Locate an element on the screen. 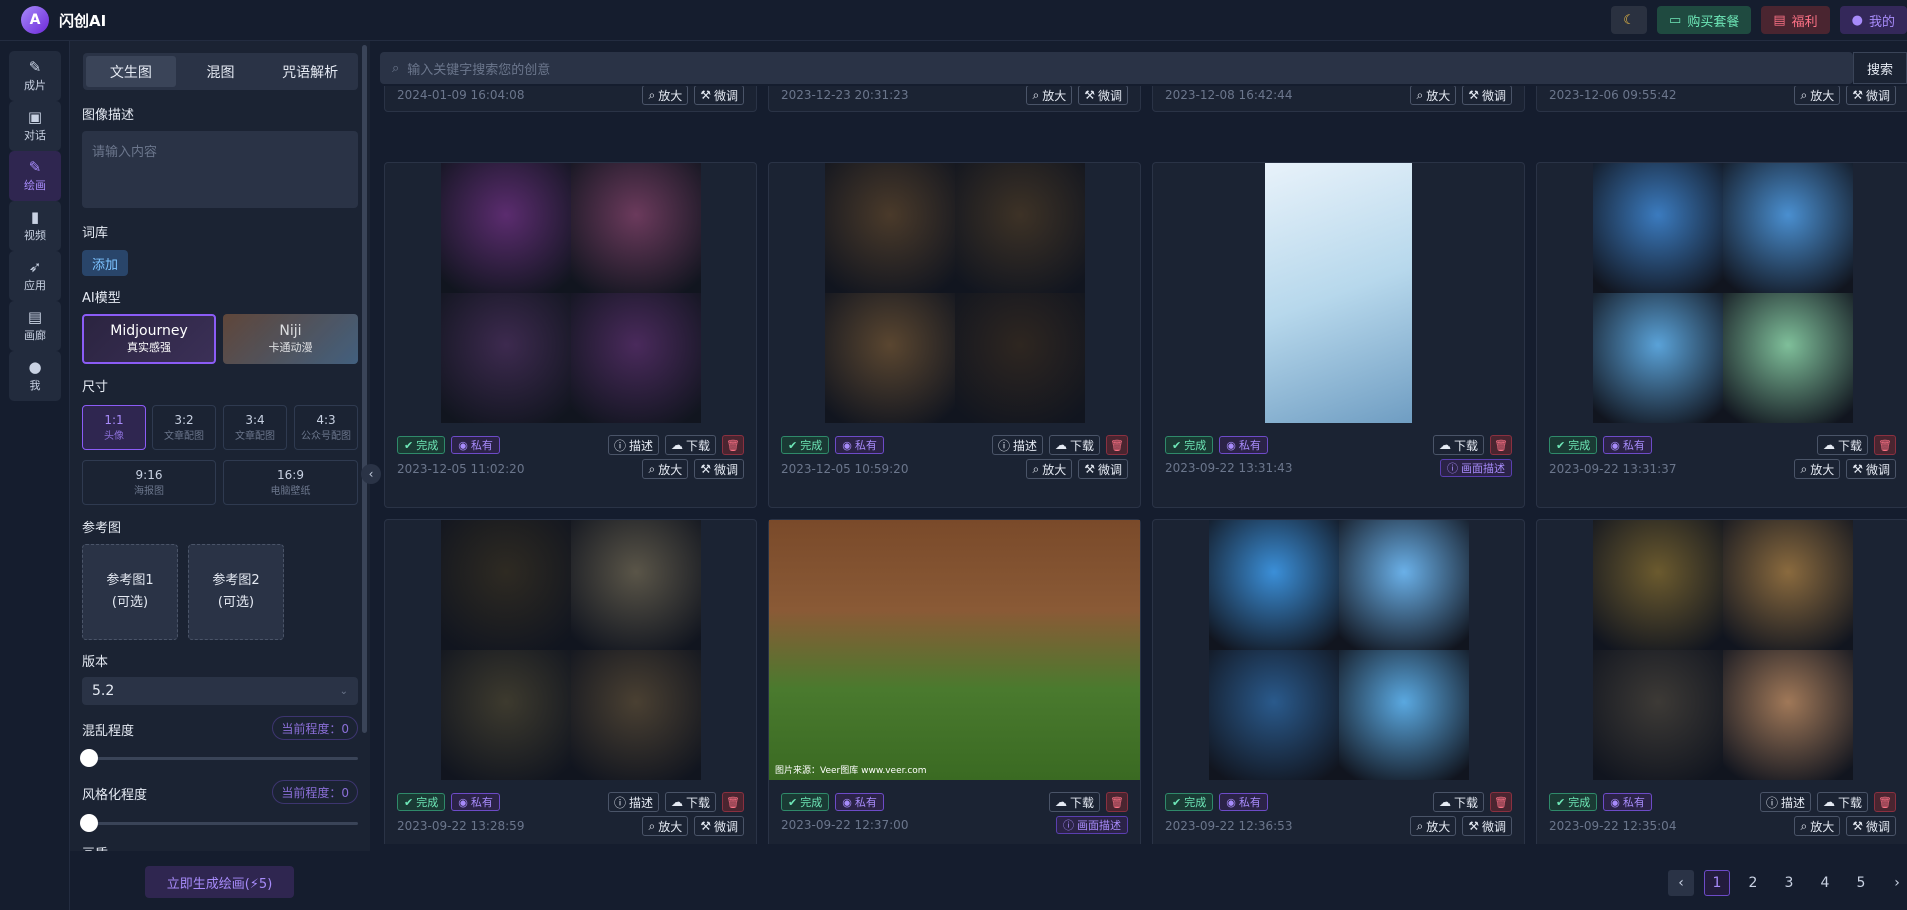 This screenshot has height=910, width=1907. stylize-slider-handle is located at coordinates (89, 823).